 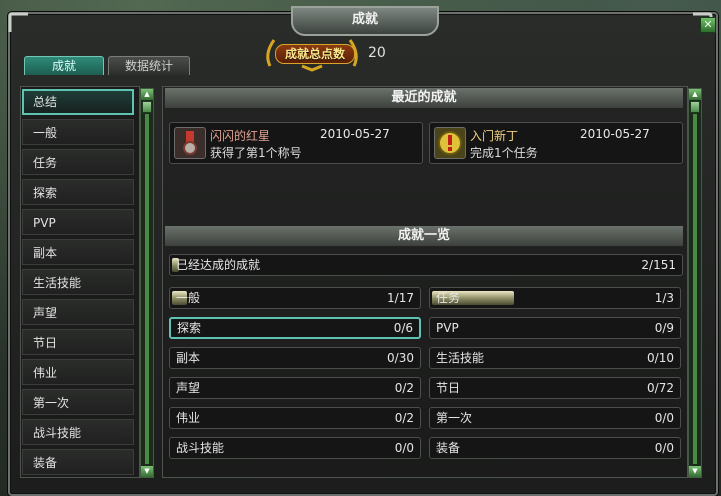 What do you see at coordinates (78, 342) in the screenshot?
I see `sidebar-item: 节日` at bounding box center [78, 342].